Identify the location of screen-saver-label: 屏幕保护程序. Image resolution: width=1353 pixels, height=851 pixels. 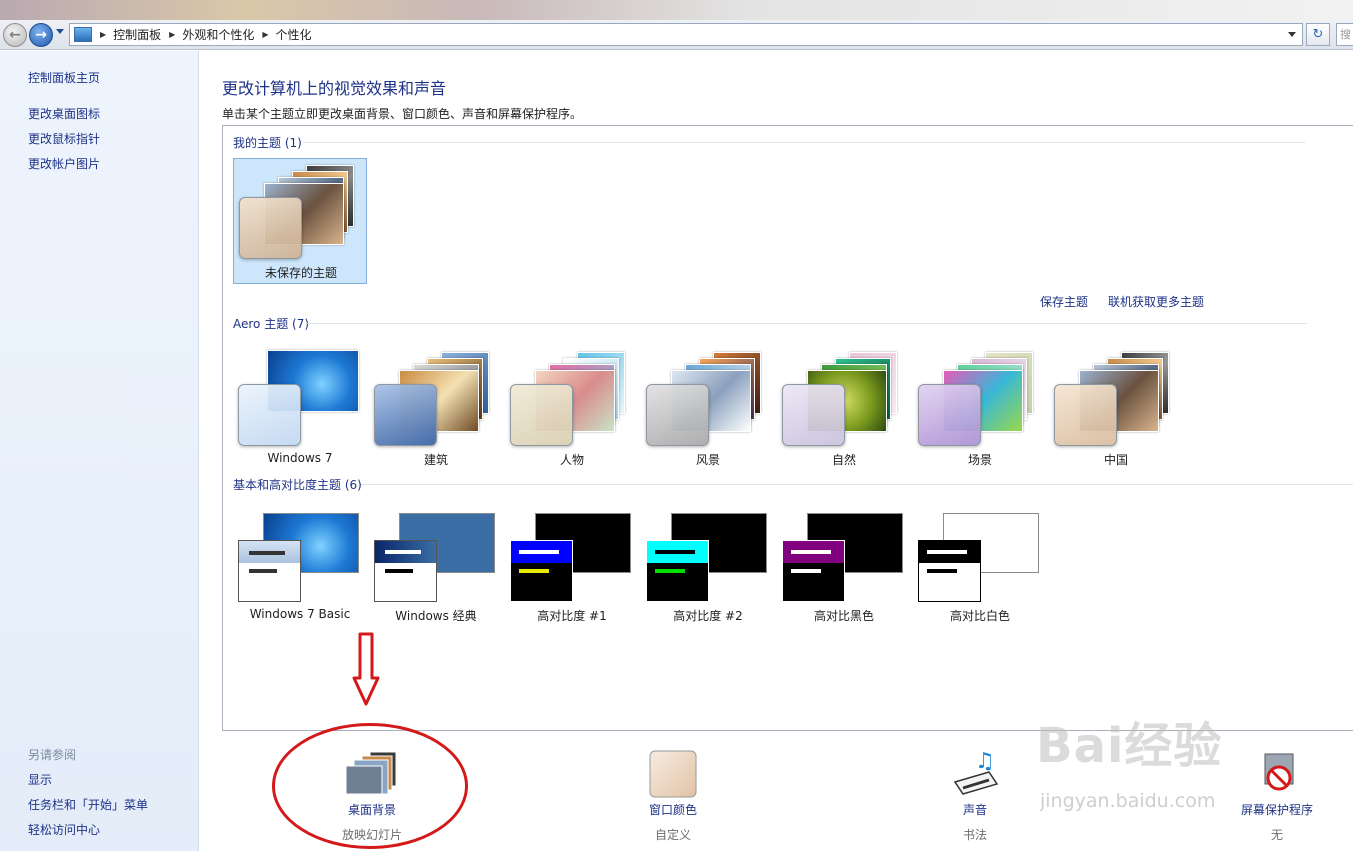
(1276, 810).